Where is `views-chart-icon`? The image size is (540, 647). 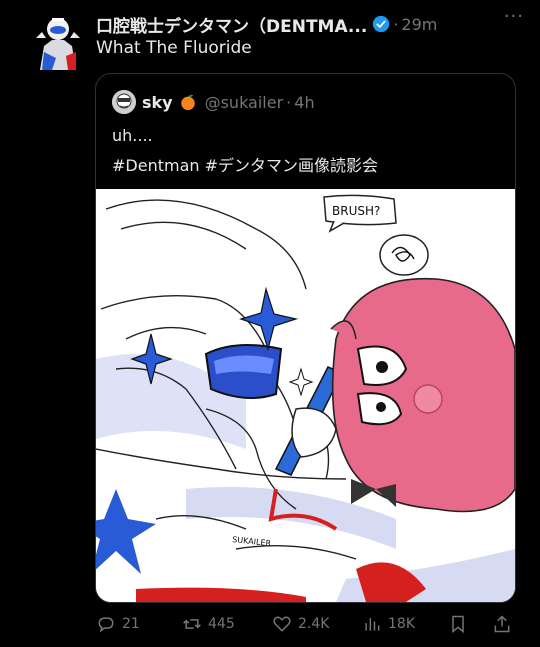
views-chart-icon is located at coordinates (372, 624).